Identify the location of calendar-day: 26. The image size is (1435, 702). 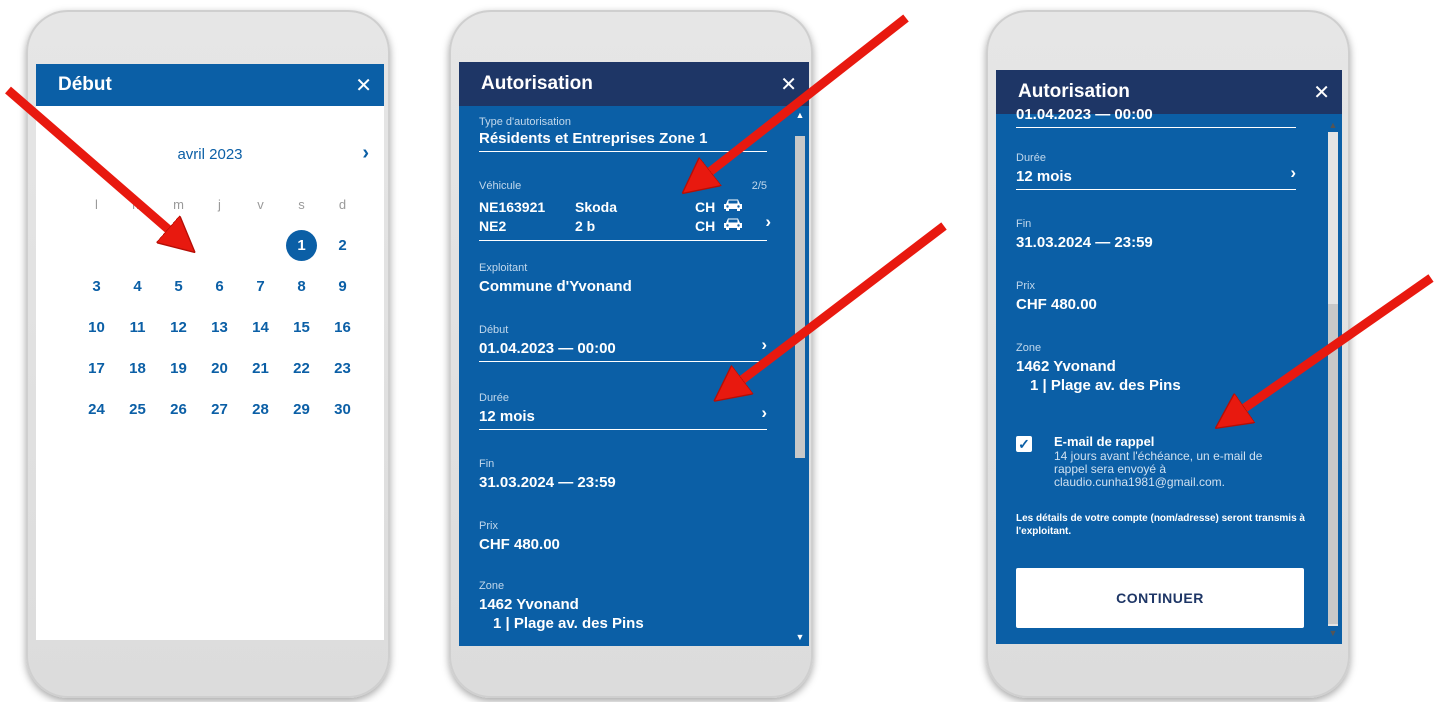
(178, 409).